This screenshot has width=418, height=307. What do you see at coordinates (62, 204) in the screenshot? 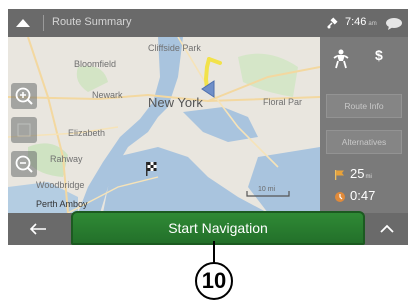
I see `map-label-perth-amboy: Perth Amboy` at bounding box center [62, 204].